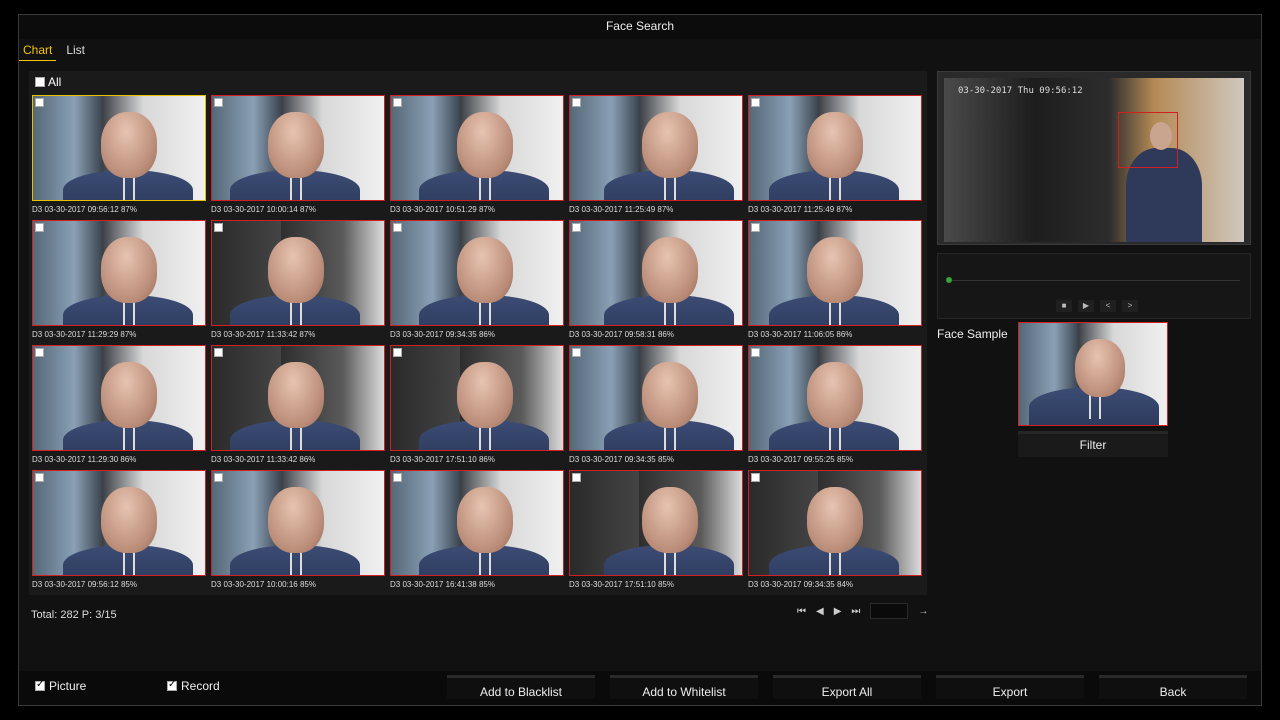 The width and height of the screenshot is (1280, 720). I want to click on playback-progress-handle, so click(949, 280).